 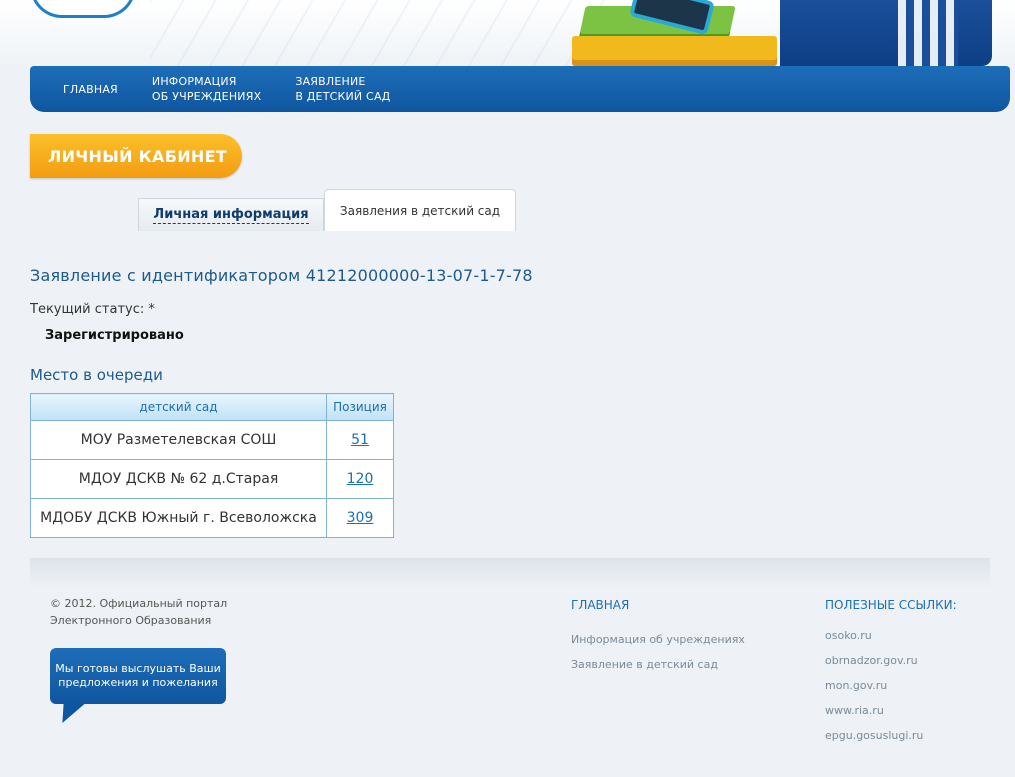 I want to click on table-row: МОУ Разметелевская СОШ 51, so click(x=212, y=440).